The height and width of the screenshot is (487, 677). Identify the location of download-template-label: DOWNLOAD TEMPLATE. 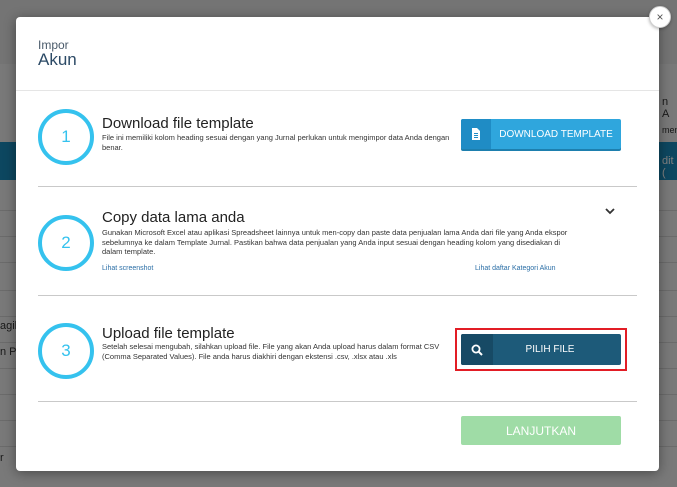
(556, 134).